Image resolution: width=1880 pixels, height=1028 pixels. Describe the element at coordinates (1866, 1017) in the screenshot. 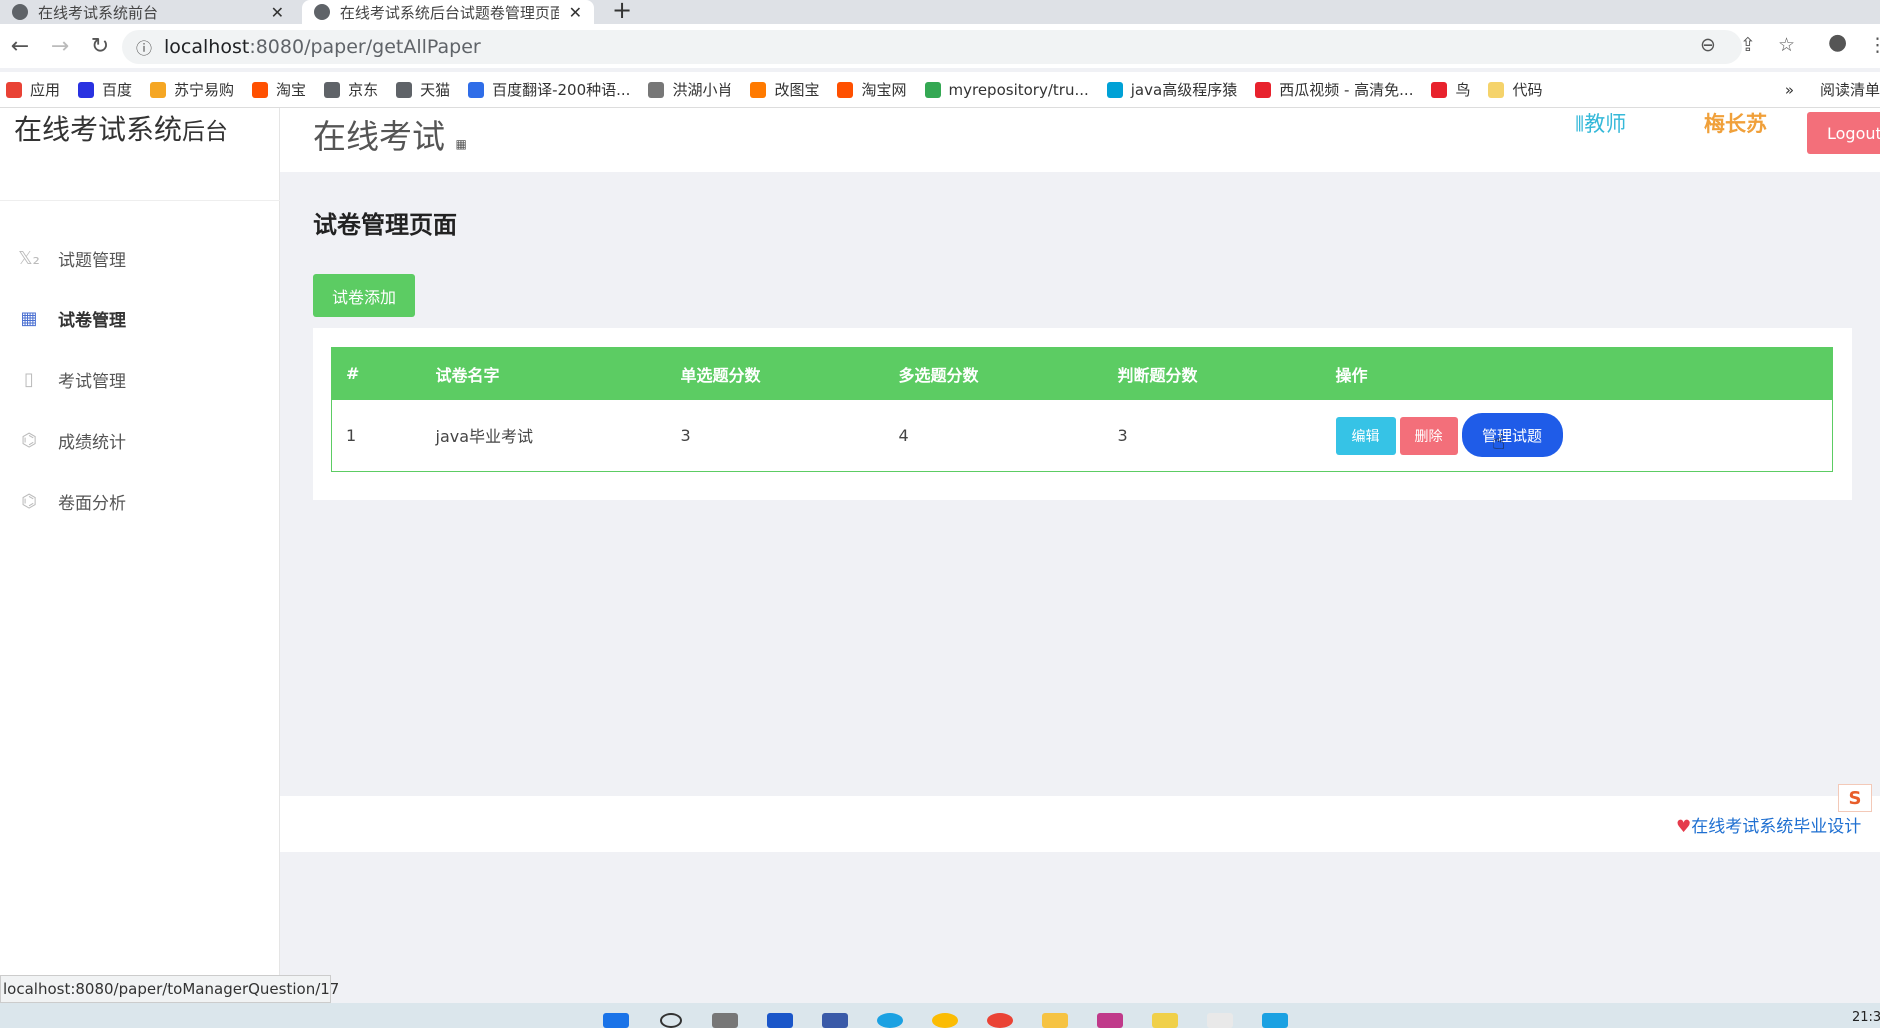

I see `clock: 21:31` at that location.